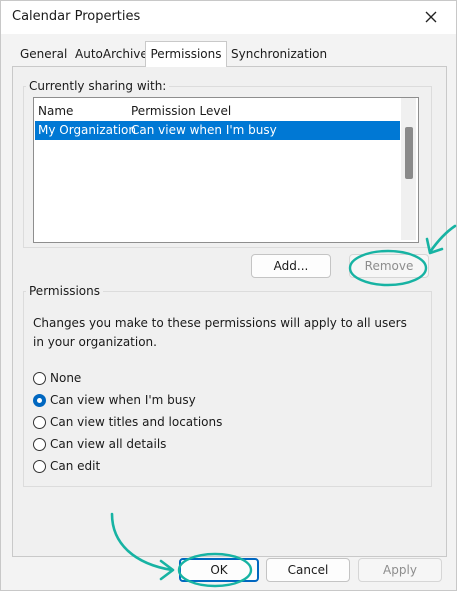 The width and height of the screenshot is (457, 591). I want to click on radio-can-view-all-details: Can view all details, so click(99, 444).